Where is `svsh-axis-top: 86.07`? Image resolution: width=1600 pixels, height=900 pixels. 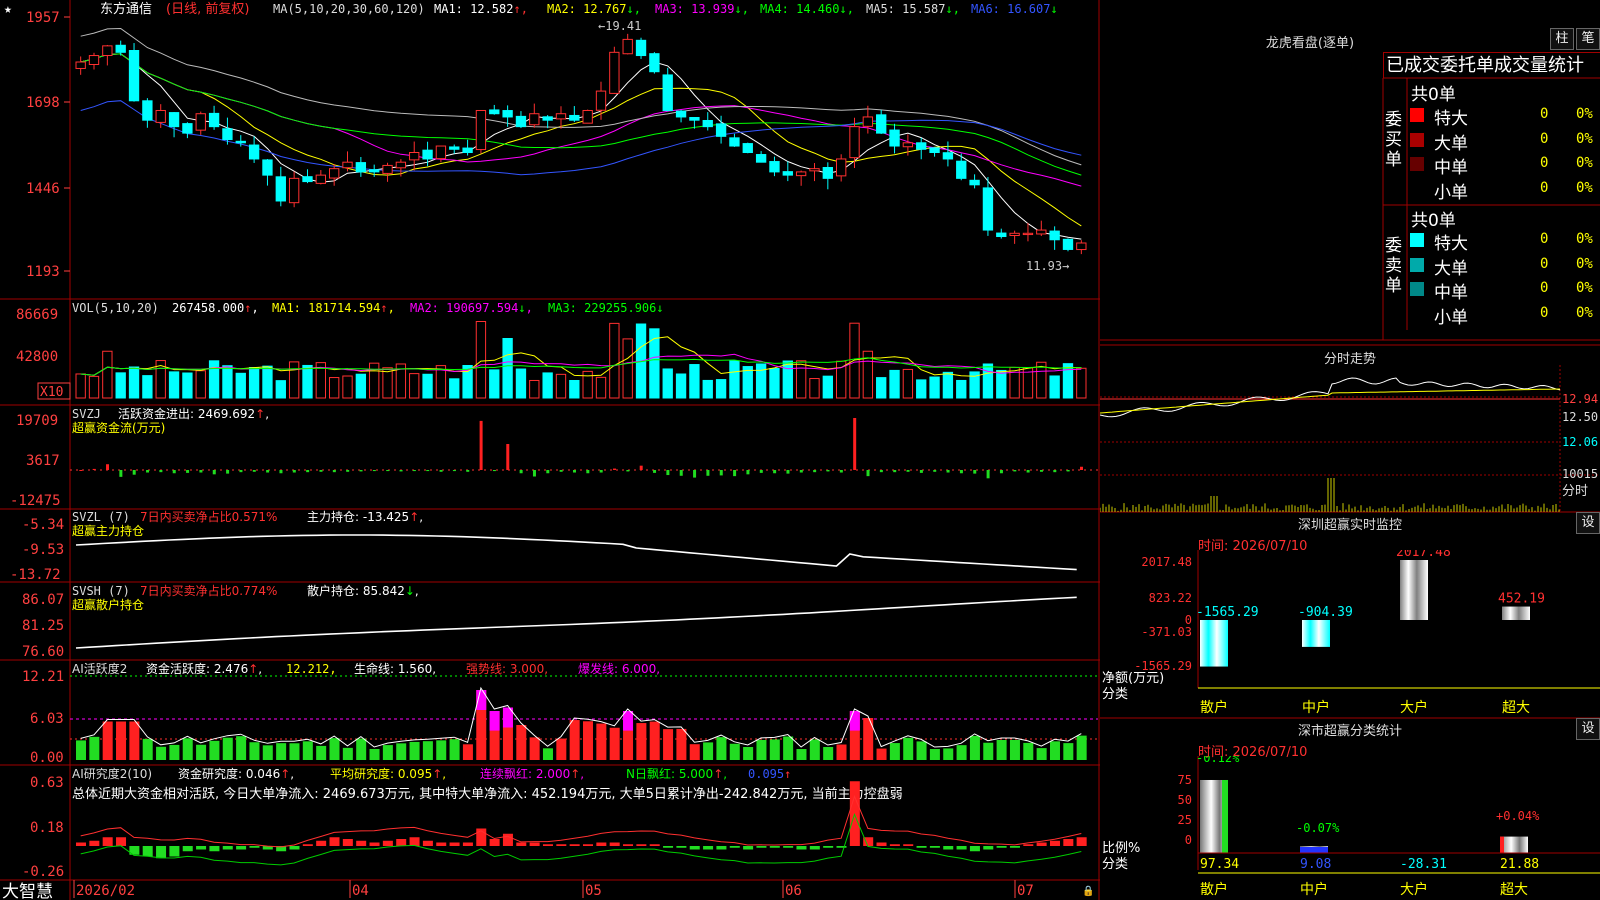 svsh-axis-top: 86.07 is located at coordinates (43, 600).